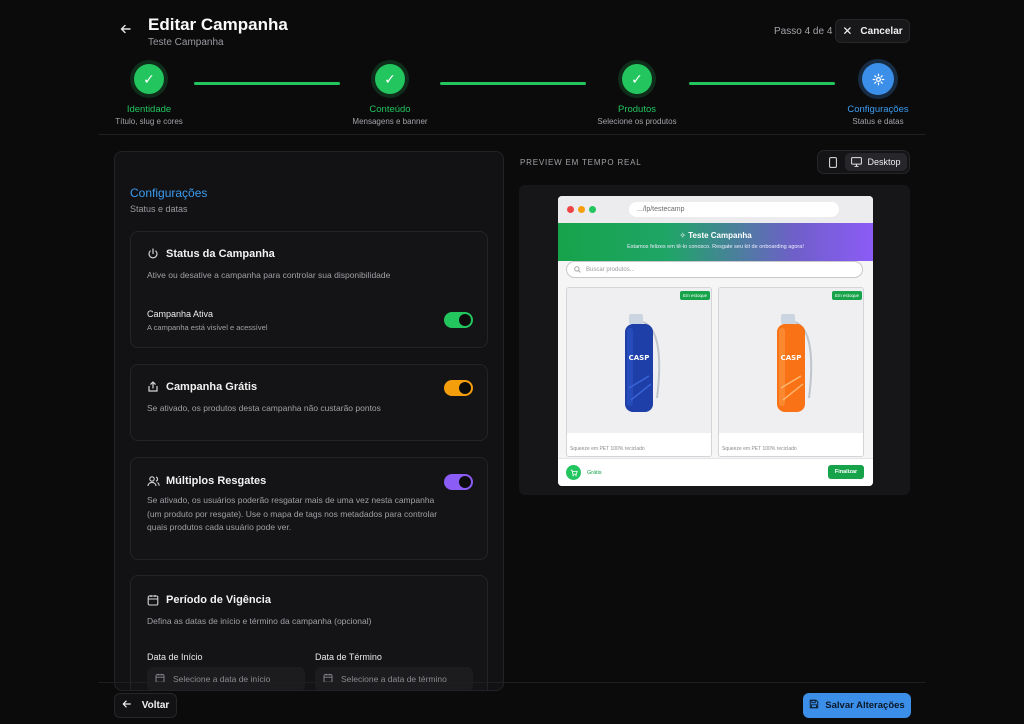 This screenshot has width=1024, height=724. I want to click on step-desc: Status e datas, so click(878, 121).